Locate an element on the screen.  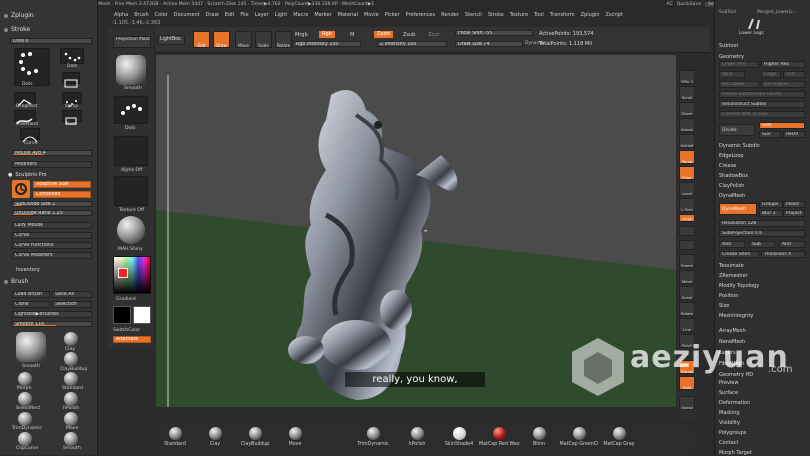
contact-item: Contact is located at coordinates (728, 443).